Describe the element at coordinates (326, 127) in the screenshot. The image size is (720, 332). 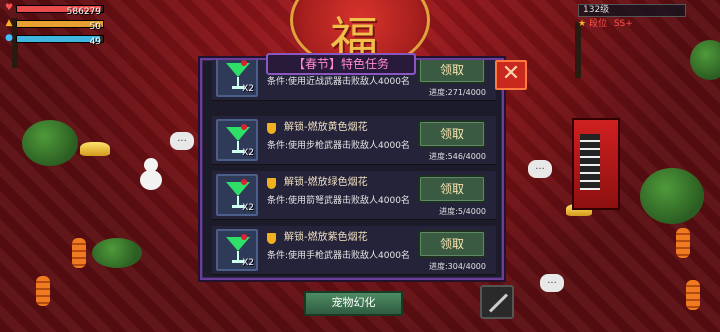
I see `task-name: 解锁-燃放黄色烟花` at that location.